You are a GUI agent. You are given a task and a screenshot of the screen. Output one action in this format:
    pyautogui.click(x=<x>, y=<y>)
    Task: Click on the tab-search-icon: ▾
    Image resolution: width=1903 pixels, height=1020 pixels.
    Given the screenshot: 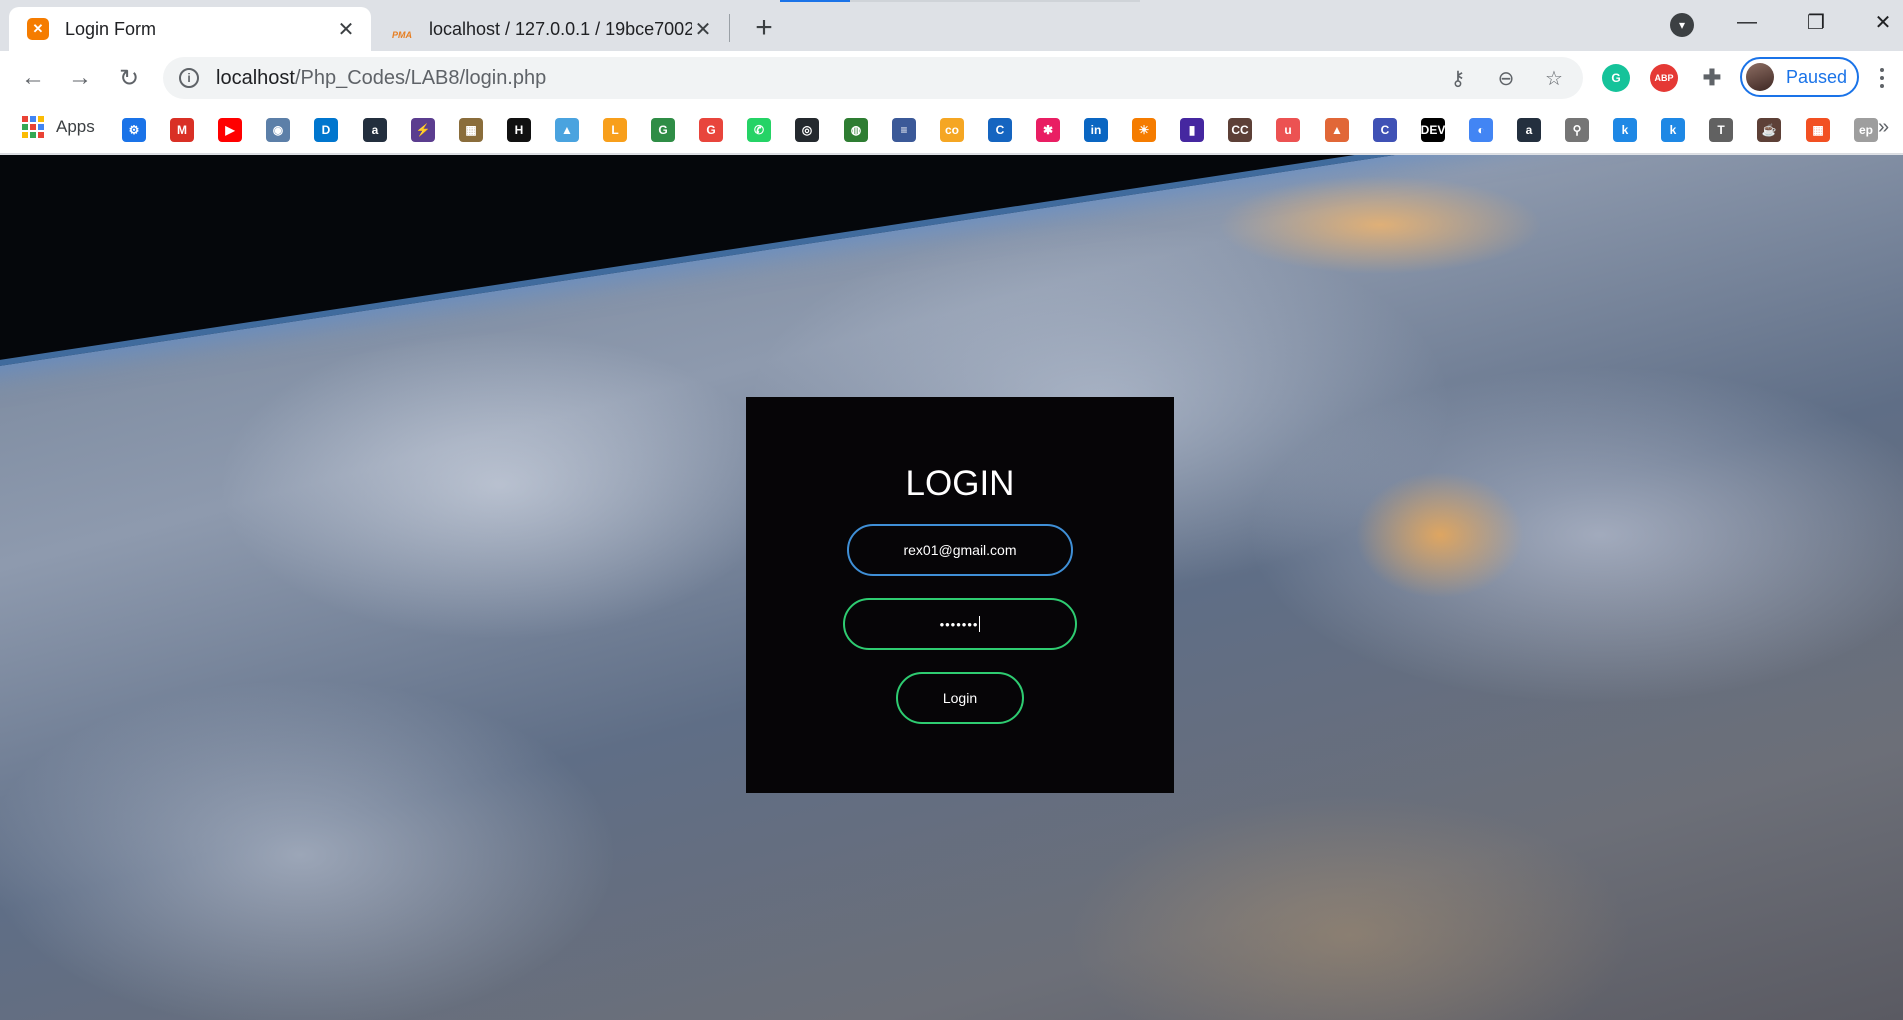 What is the action you would take?
    pyautogui.click(x=1682, y=25)
    